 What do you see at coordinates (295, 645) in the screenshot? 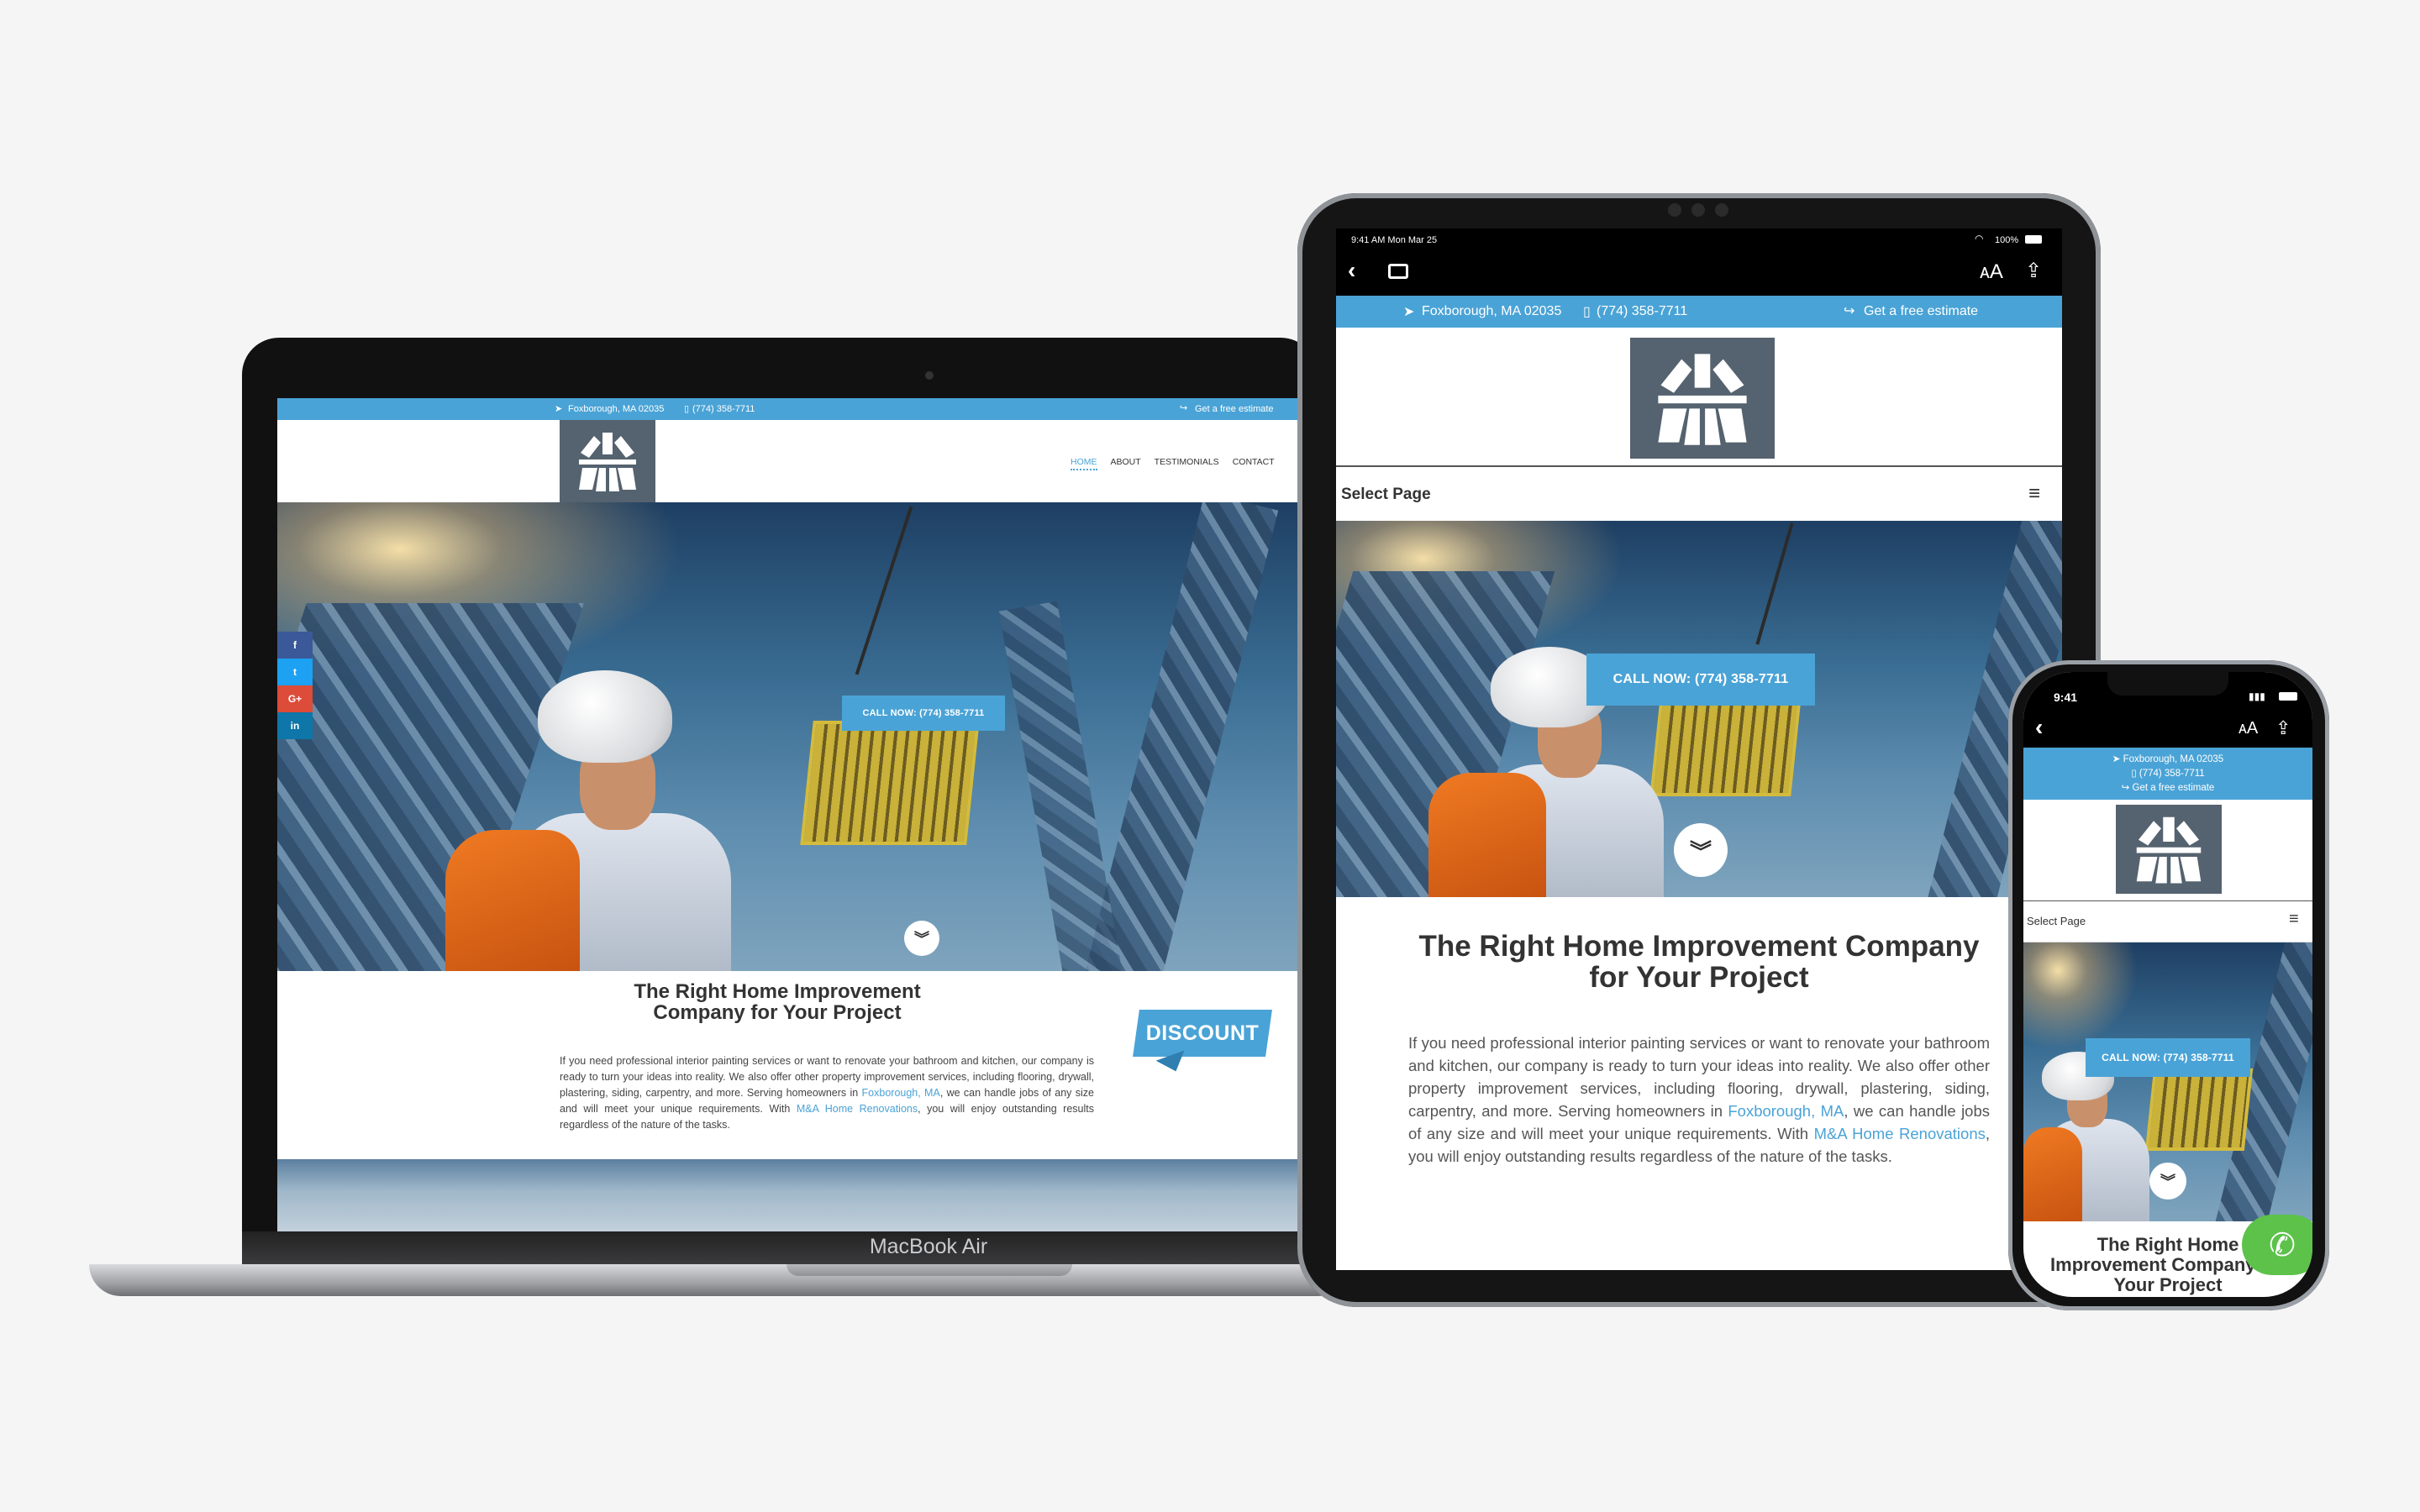
I see `facebook-icon: f` at bounding box center [295, 645].